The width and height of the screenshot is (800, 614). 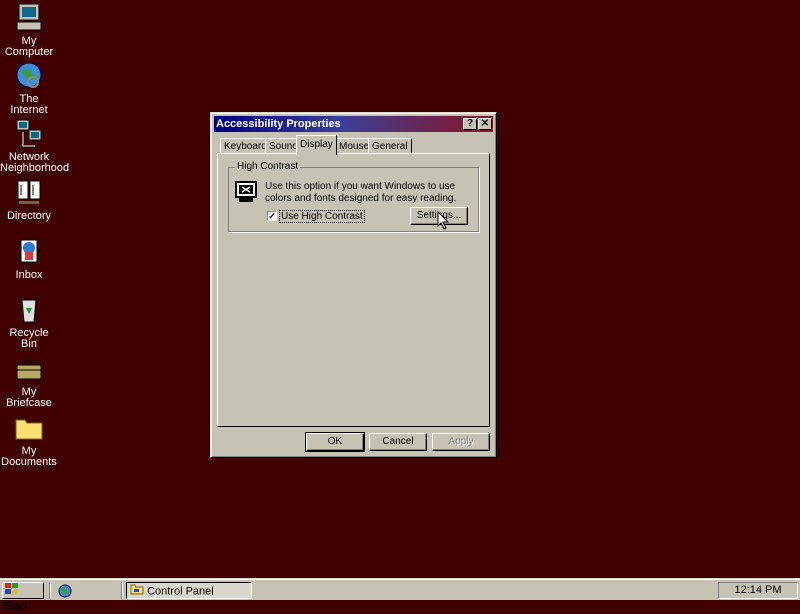 What do you see at coordinates (29, 252) in the screenshot?
I see `inbox-icon` at bounding box center [29, 252].